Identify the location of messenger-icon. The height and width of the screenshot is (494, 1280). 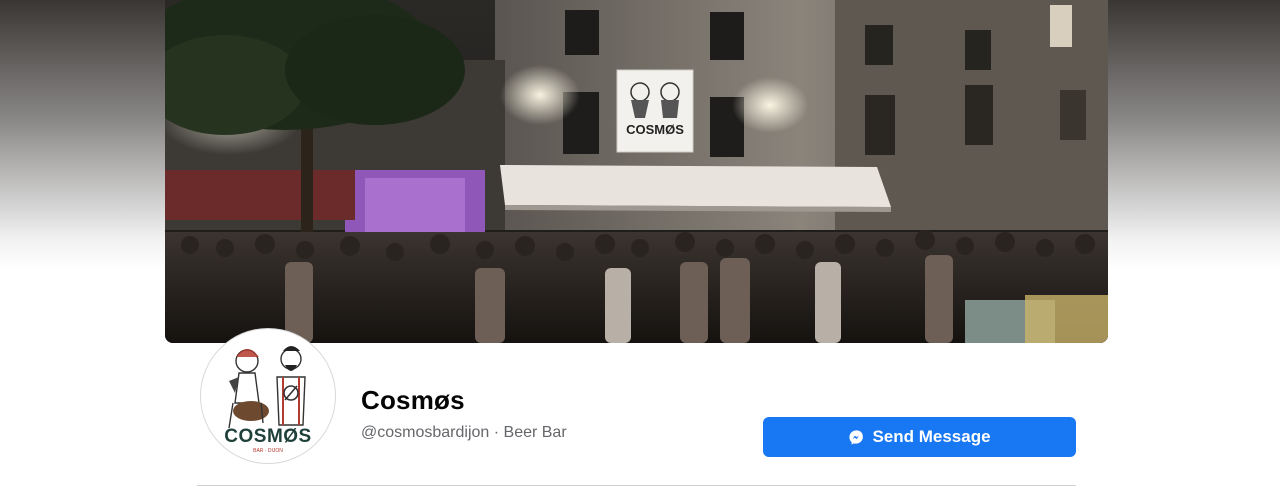
(856, 437).